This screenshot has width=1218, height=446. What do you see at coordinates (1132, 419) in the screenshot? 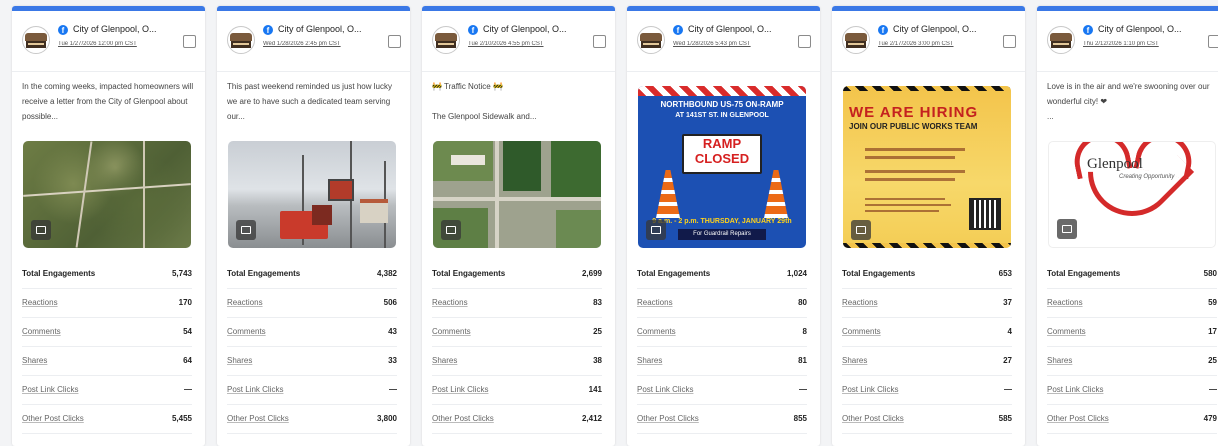
I see `metric-other-post-clicks: Other Post Clicks 479` at bounding box center [1132, 419].